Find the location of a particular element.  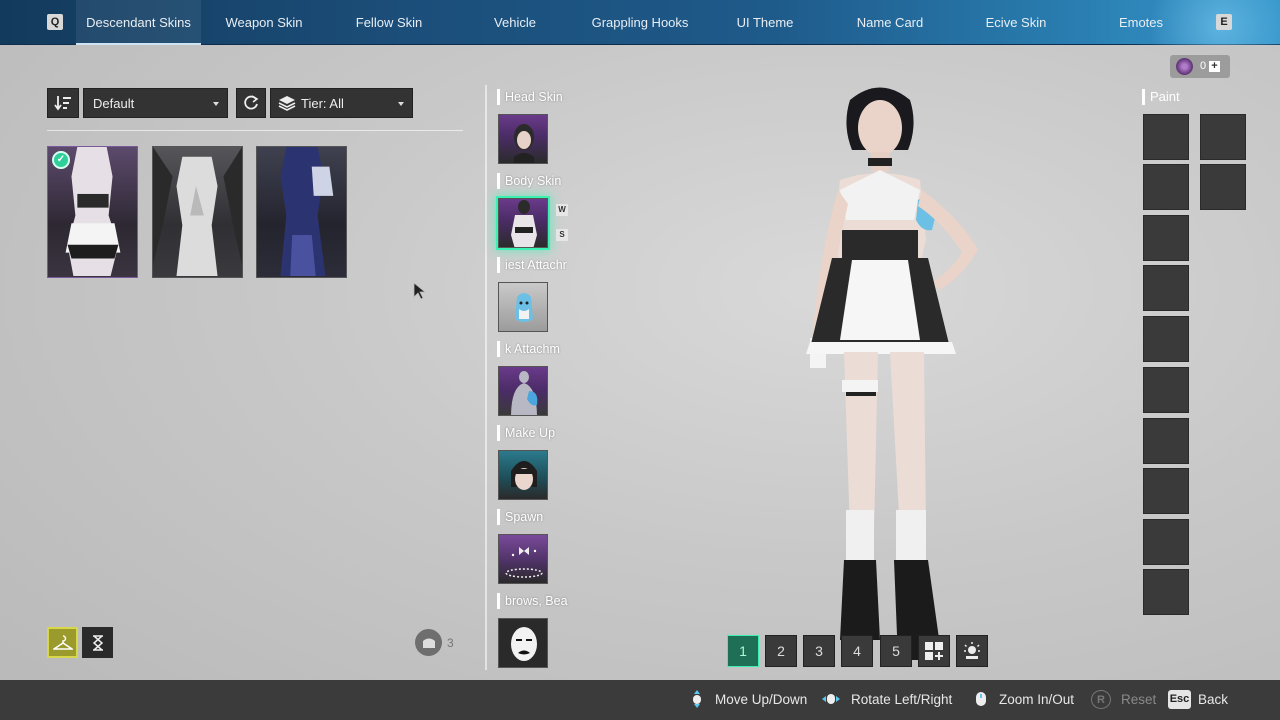

sort-icon is located at coordinates (62, 103).